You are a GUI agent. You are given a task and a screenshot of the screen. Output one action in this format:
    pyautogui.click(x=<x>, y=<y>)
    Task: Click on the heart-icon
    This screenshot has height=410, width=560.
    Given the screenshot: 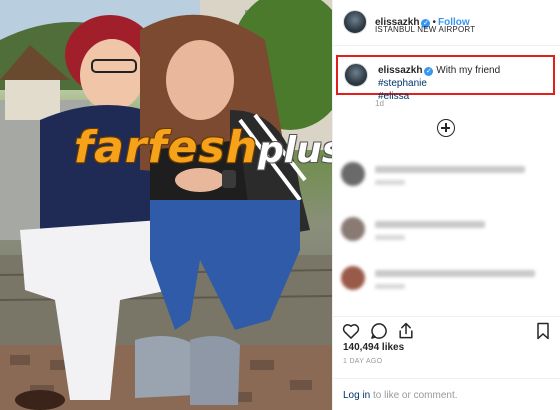 What is the action you would take?
    pyautogui.click(x=351, y=331)
    